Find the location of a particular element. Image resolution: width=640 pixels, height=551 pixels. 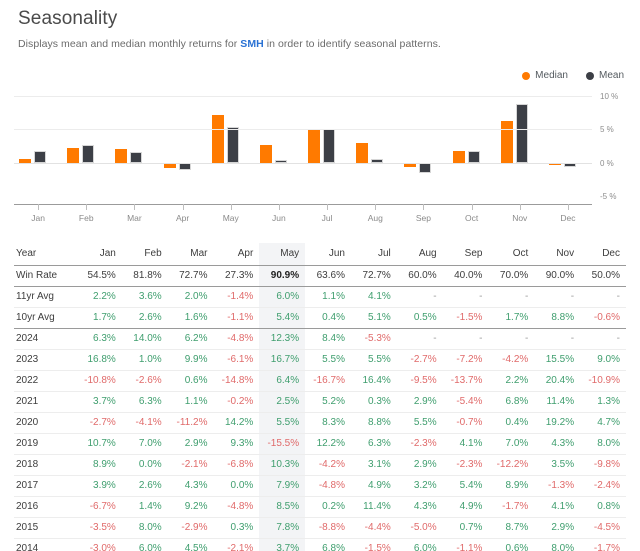

table-cell: 3.5% is located at coordinates (557, 465).